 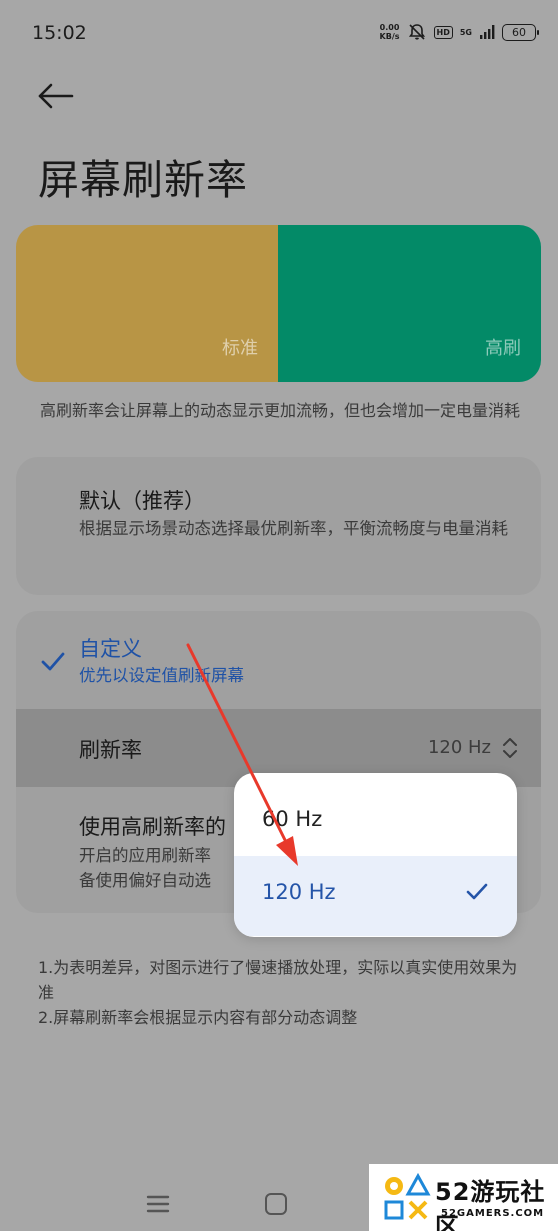 What do you see at coordinates (143, 180) in the screenshot?
I see `page-title: 屏幕刷新率` at bounding box center [143, 180].